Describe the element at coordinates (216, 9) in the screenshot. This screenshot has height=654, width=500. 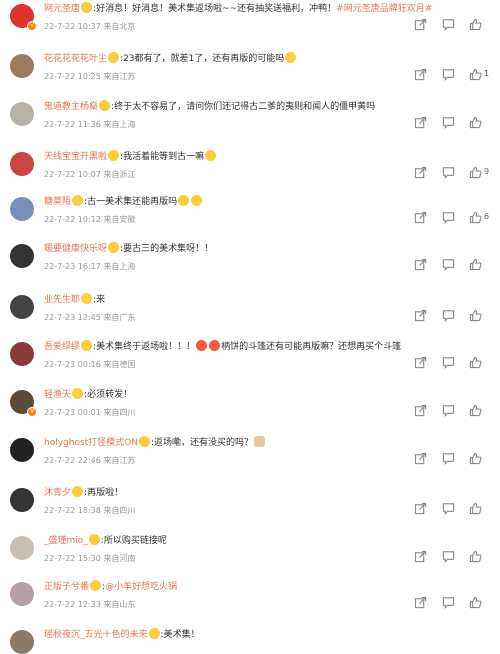
I see `comment-text: 好消息！好消息！美术集返场啦~~还有抽奖送福利，冲鸭！` at that location.